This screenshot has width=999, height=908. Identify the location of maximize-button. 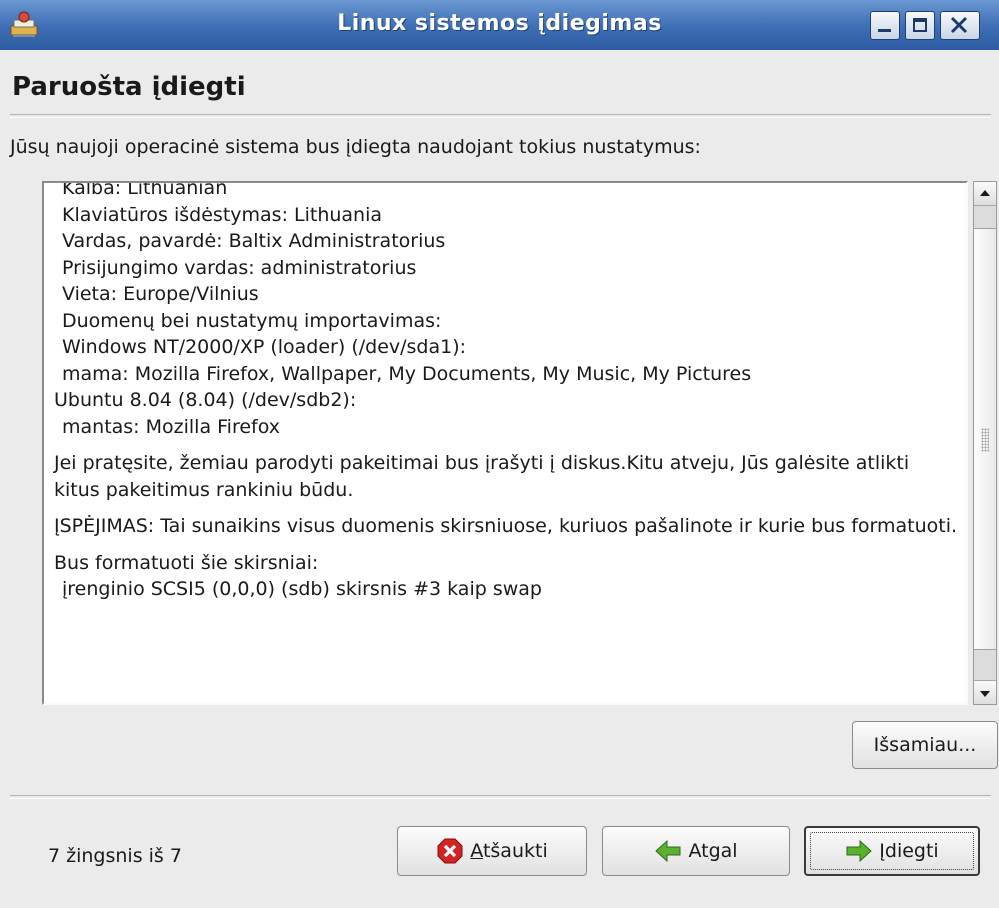
(920, 25).